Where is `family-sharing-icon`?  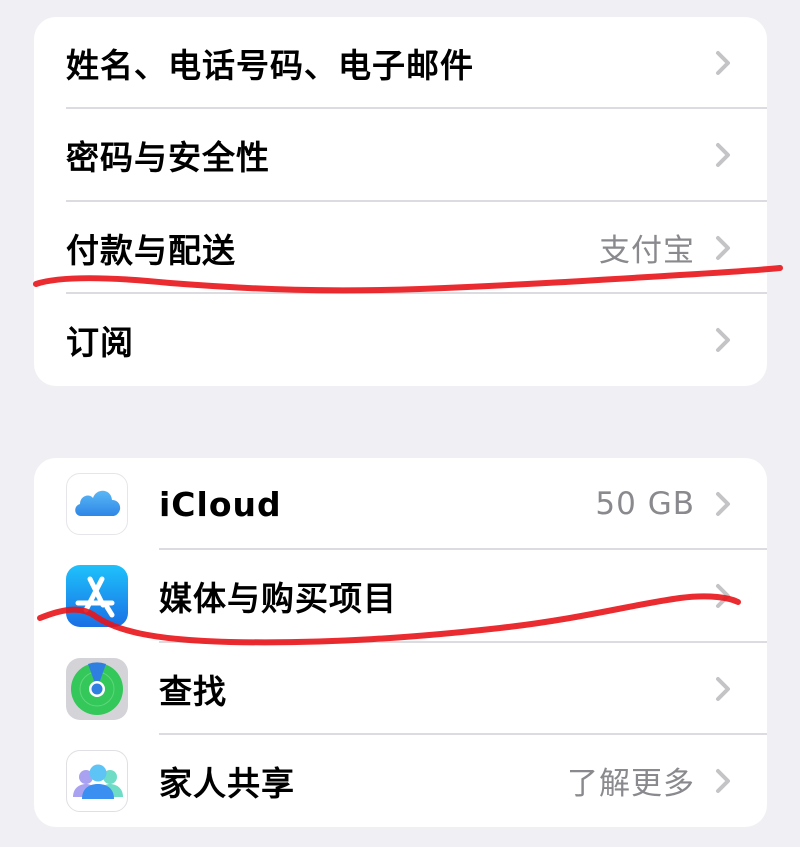
family-sharing-icon is located at coordinates (97, 780).